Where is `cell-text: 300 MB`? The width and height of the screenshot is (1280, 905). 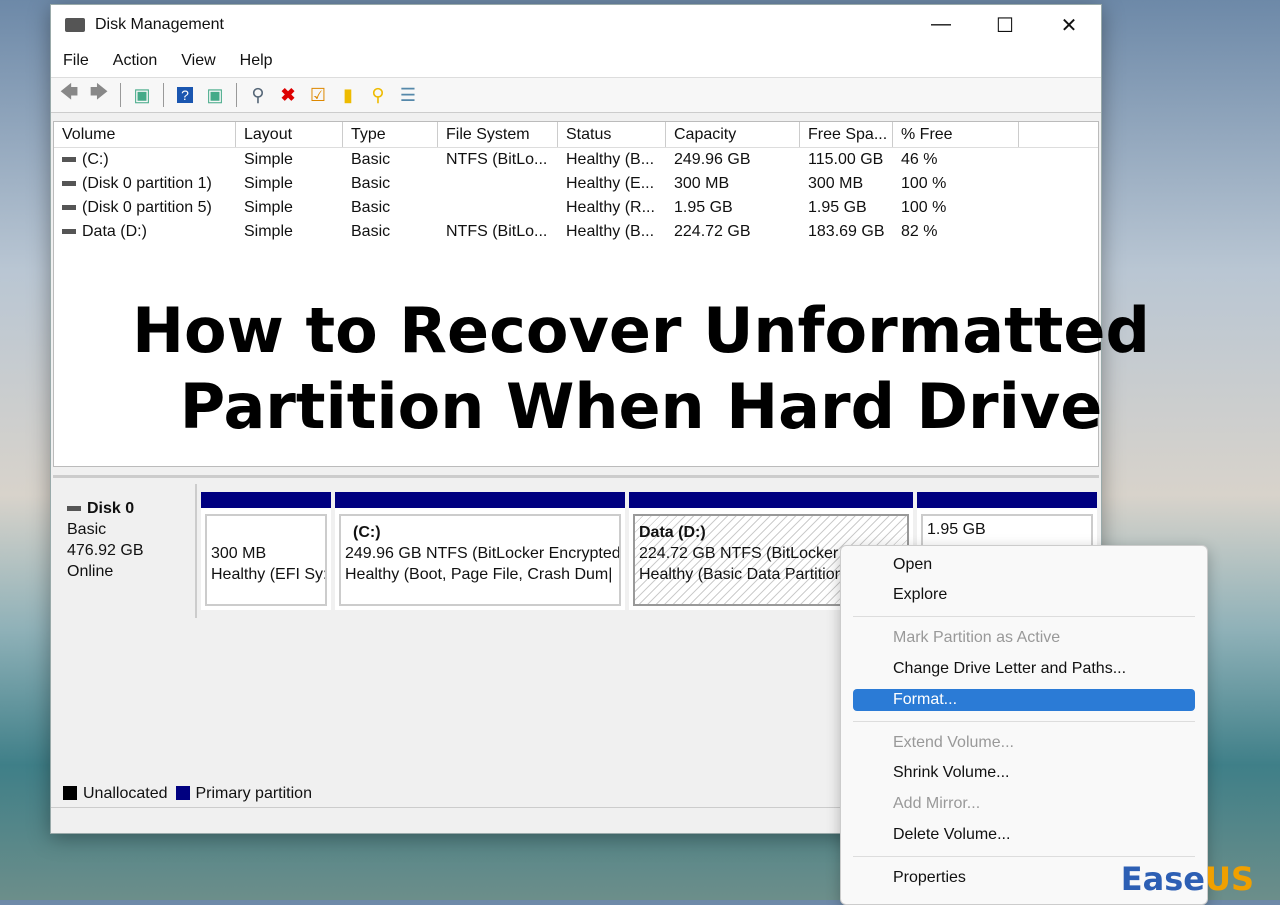
cell-text: 300 MB is located at coordinates (836, 183).